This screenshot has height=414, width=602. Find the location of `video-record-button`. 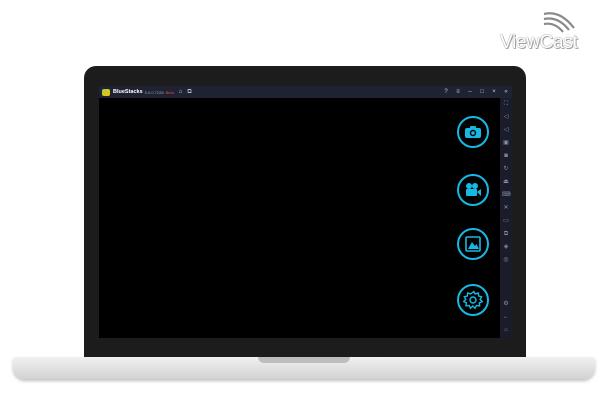

video-record-button is located at coordinates (473, 190).